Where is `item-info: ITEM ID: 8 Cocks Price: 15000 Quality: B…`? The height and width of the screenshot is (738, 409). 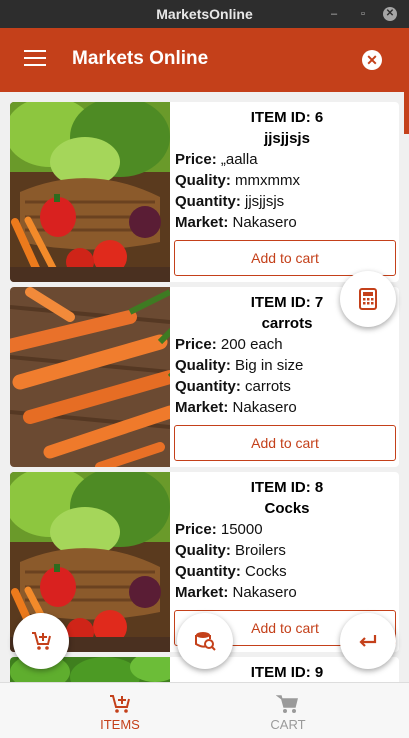 item-info: ITEM ID: 8 Cocks Price: 15000 Quality: B… is located at coordinates (287, 536).